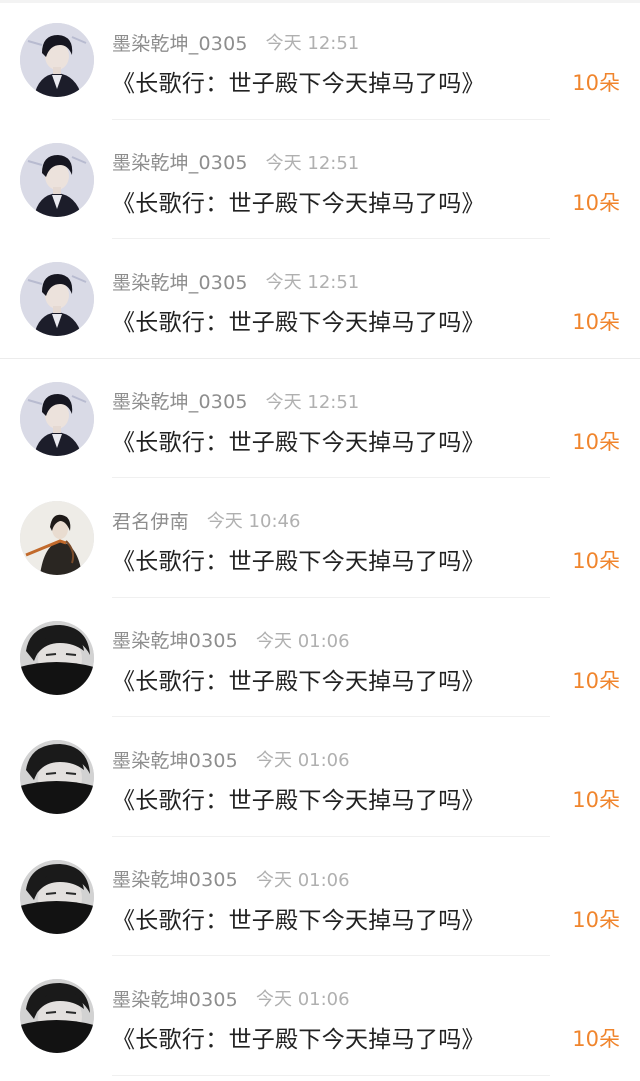 Image resolution: width=640 pixels, height=1081 pixels. I want to click on list-item: 君名伊南 今天 10:46 《长歌行：世子殿下今天掉马了吗》 10朵, so click(320, 538).